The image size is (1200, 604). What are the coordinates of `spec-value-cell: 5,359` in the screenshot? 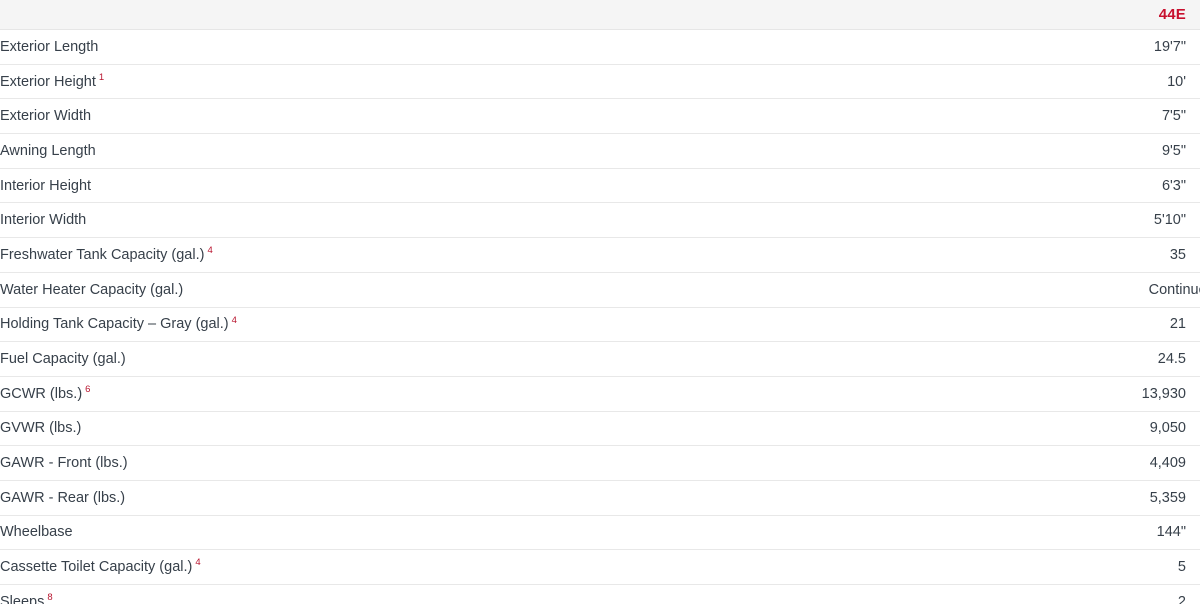 It's located at (1100, 498).